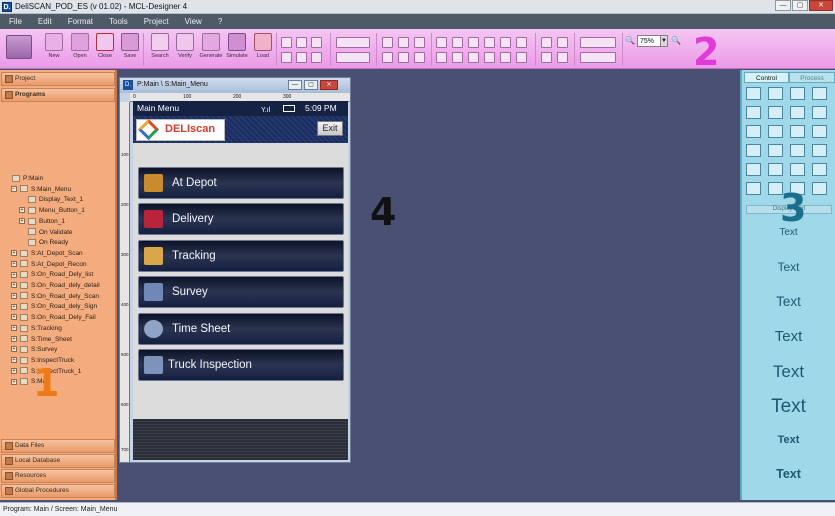  What do you see at coordinates (241, 365) in the screenshot?
I see `menu-button-truck-inspection: Truck Inspection` at bounding box center [241, 365].